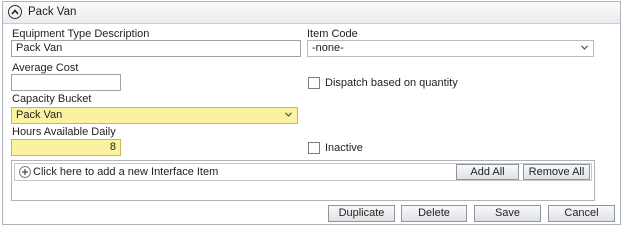  What do you see at coordinates (507, 213) in the screenshot?
I see `save-button: Save` at bounding box center [507, 213].